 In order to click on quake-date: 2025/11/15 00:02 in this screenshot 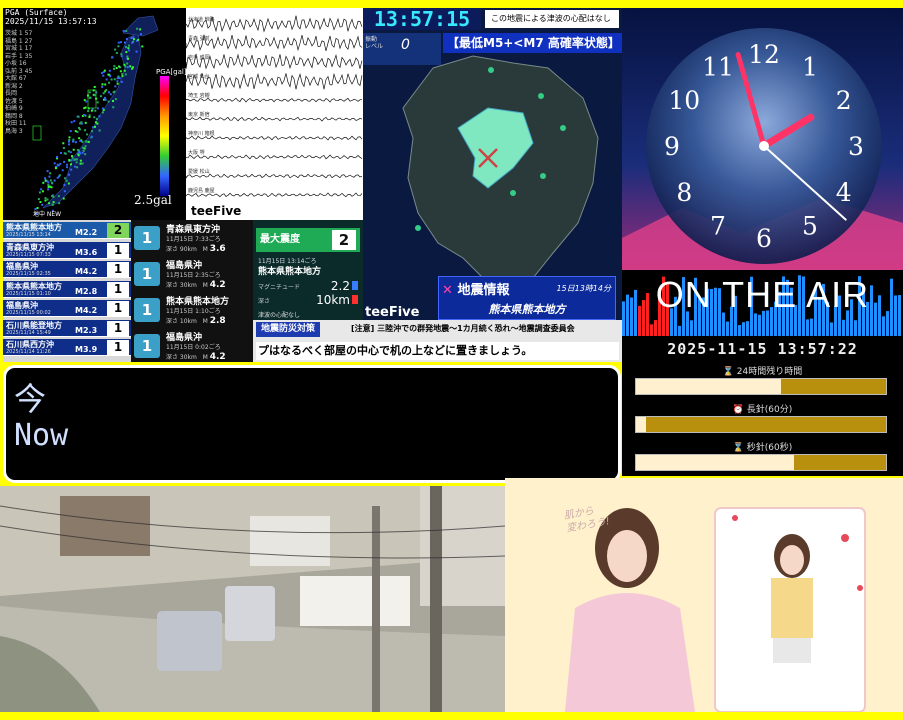, I will do `click(28, 313)`.